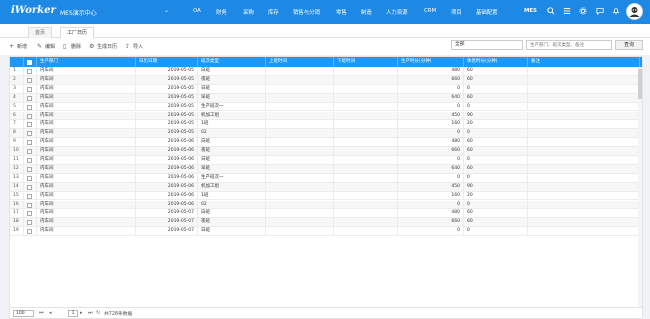 This screenshot has width=650, height=319. Describe the element at coordinates (232, 89) in the screenshot. I see `cell-shift-type: 日班` at that location.